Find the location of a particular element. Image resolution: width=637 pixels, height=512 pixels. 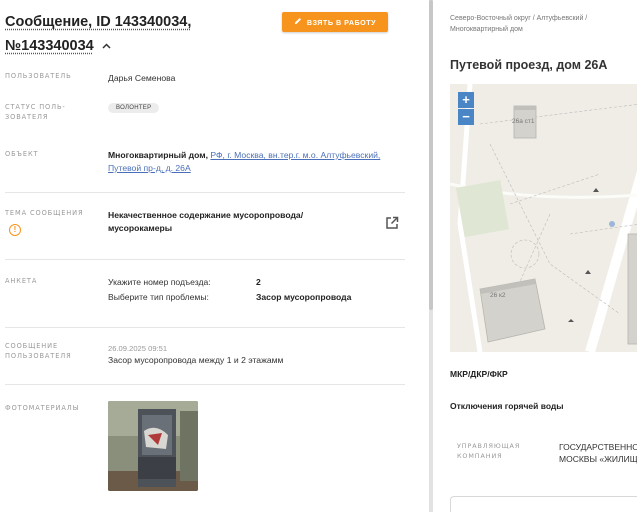

page-title: Сообщение, ID 143340034, №143340034 is located at coordinates (137, 34).